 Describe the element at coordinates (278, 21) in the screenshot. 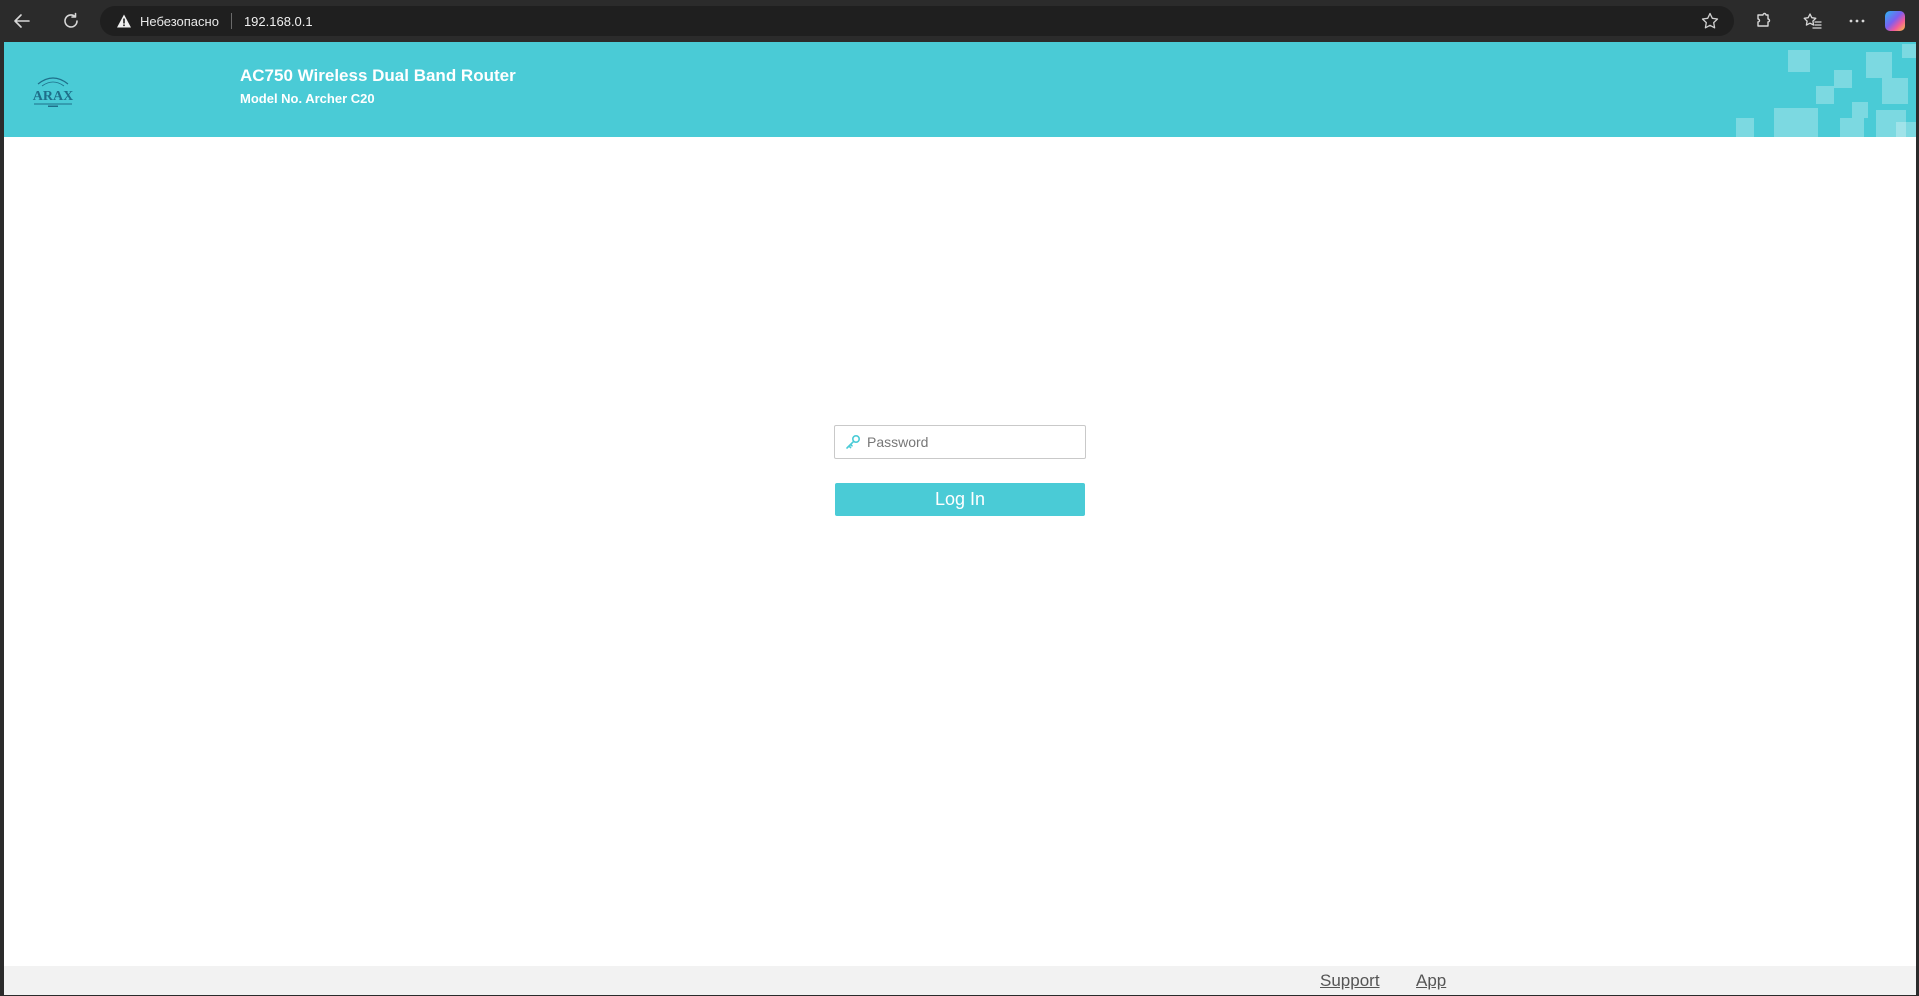

I see `url-text: 192.168.0.1` at that location.